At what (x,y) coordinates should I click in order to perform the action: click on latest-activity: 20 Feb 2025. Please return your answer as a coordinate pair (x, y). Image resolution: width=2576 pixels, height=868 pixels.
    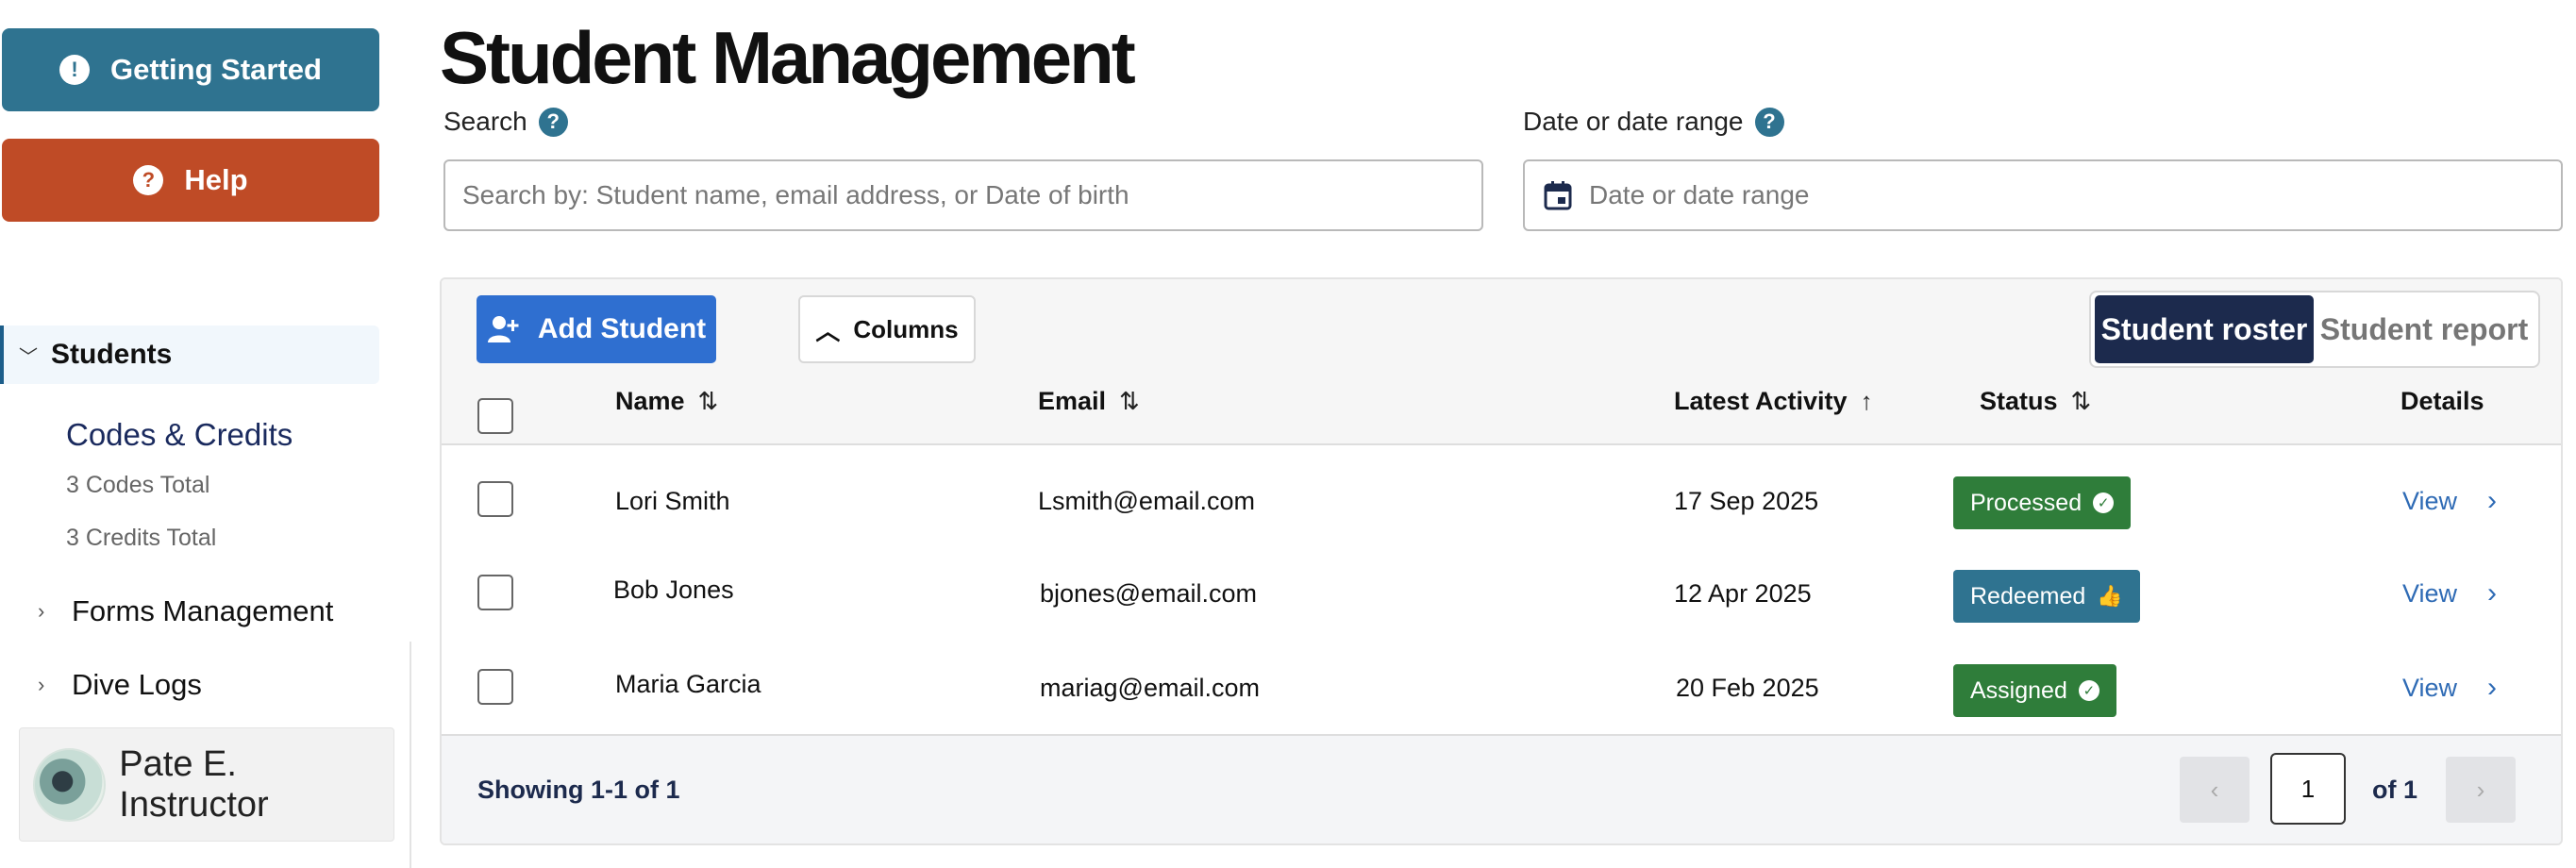
    Looking at the image, I should click on (1747, 688).